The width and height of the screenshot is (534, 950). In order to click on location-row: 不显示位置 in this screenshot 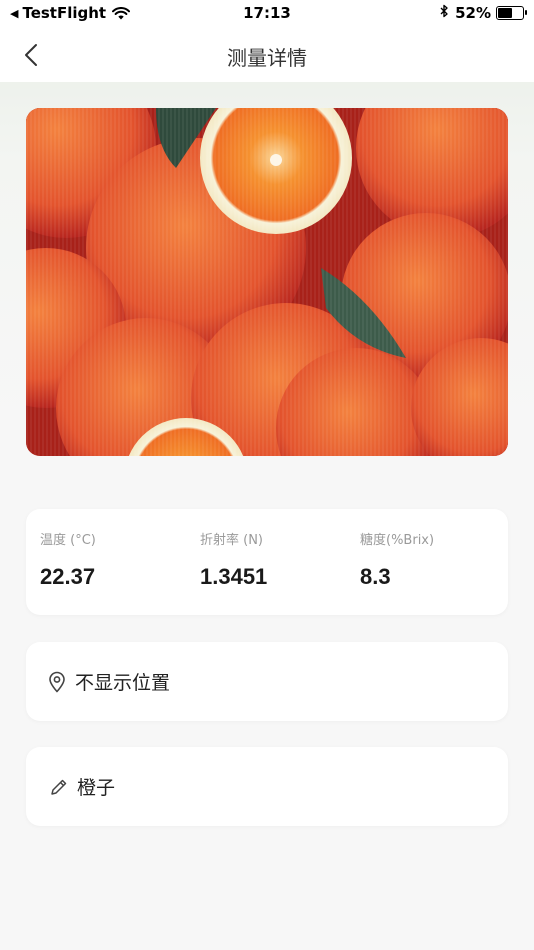, I will do `click(267, 681)`.